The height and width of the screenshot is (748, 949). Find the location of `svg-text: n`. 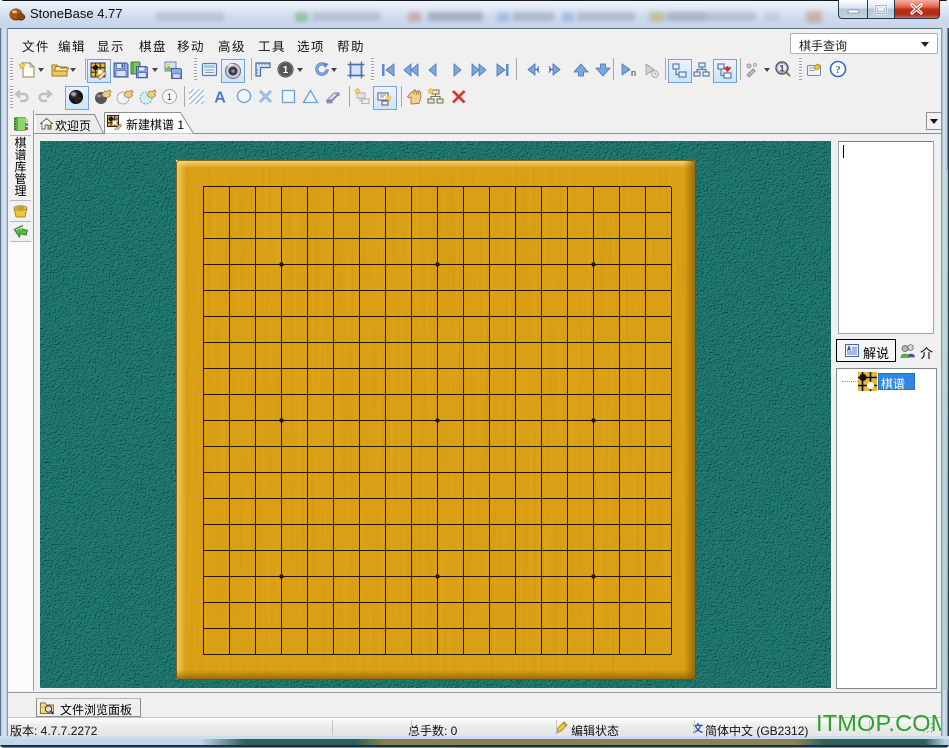

svg-text: n is located at coordinates (633, 73).